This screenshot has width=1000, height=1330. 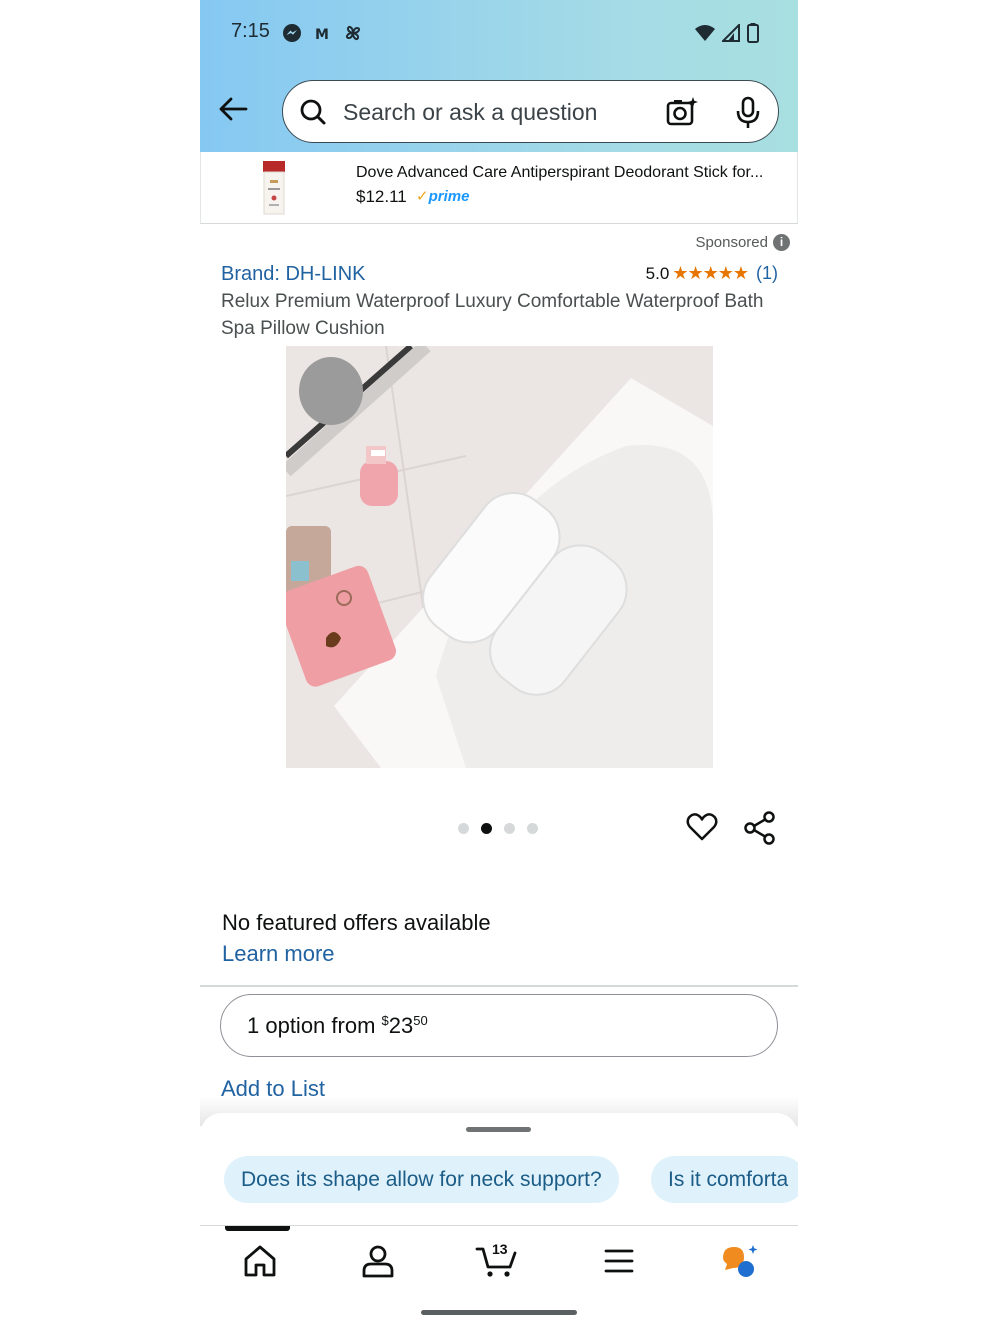 I want to click on status-time: 7:15, so click(x=250, y=31).